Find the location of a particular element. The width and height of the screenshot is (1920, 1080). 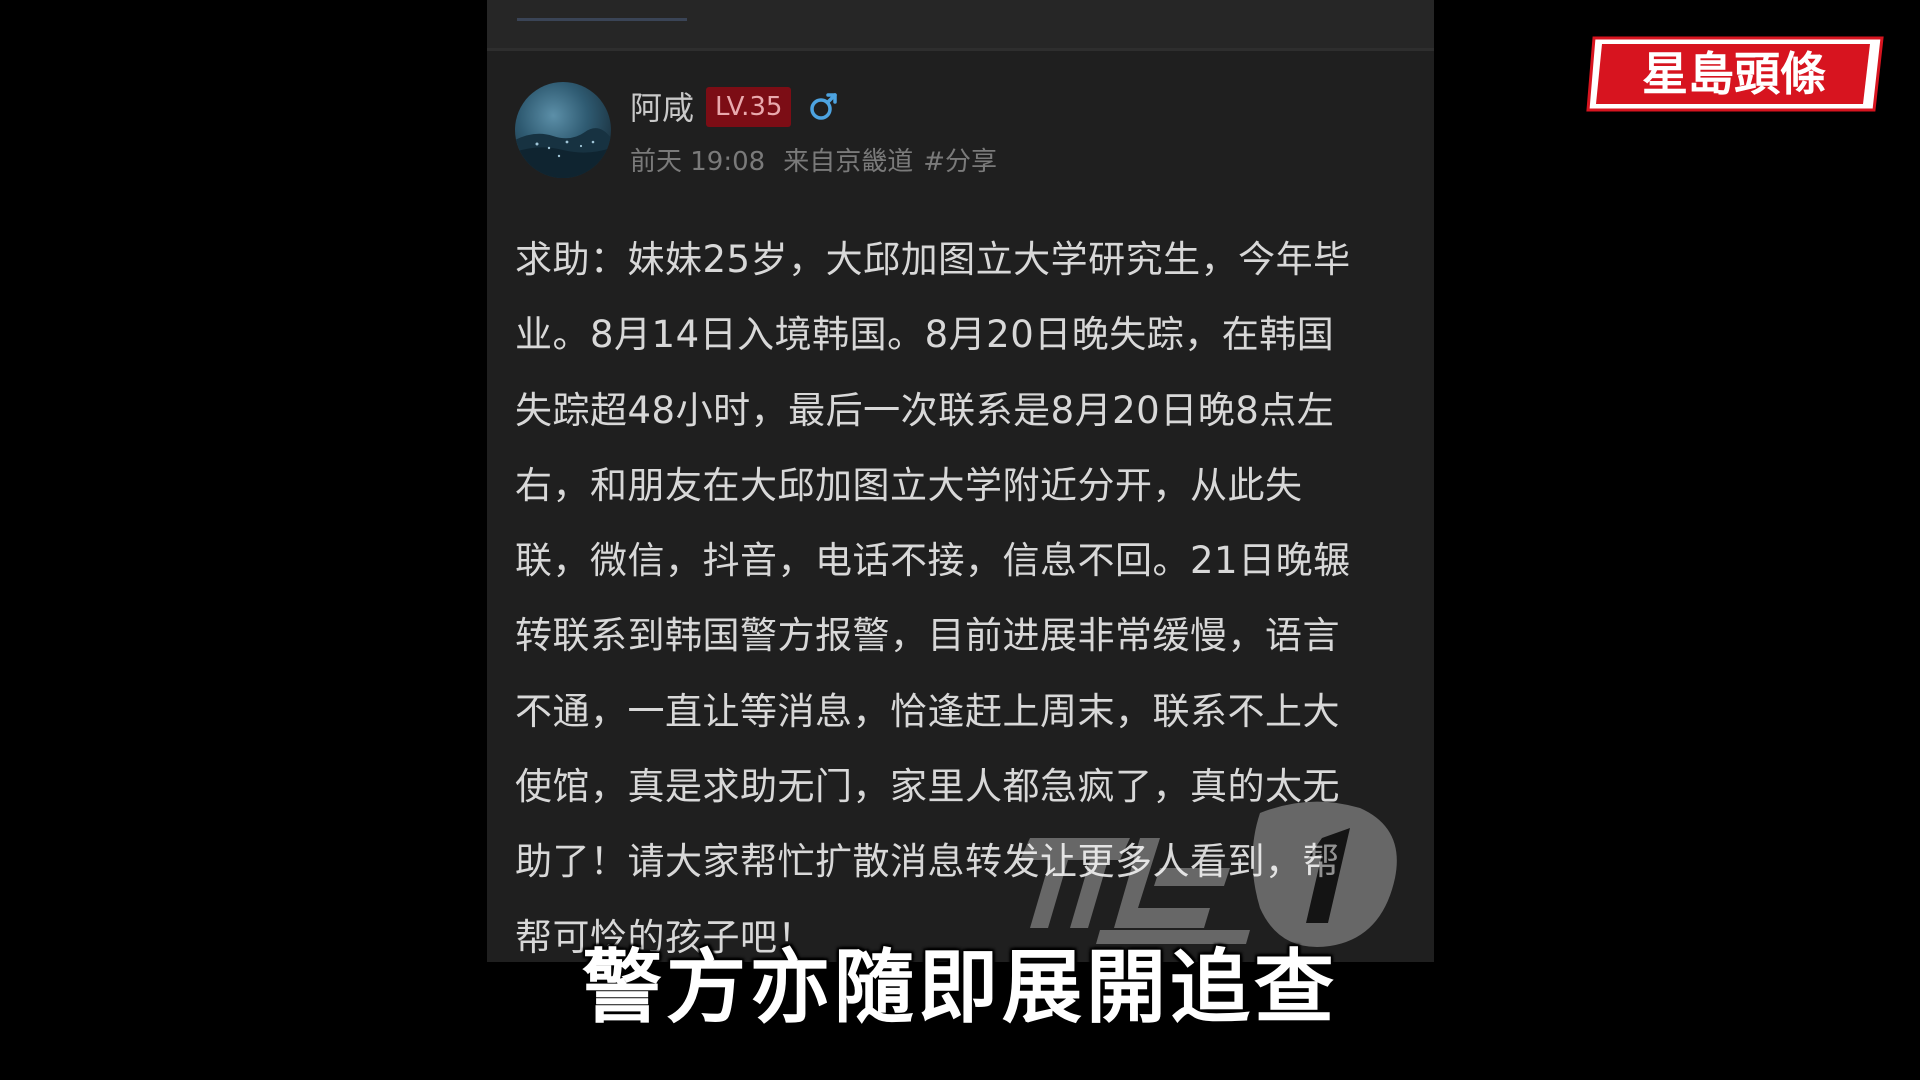

post-tag: #分享 is located at coordinates (960, 162).